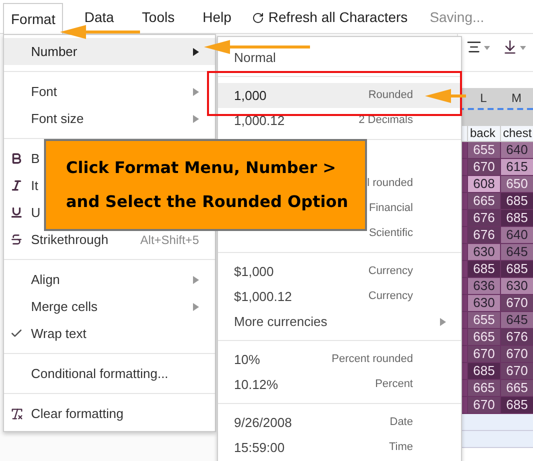 The width and height of the screenshot is (533, 461). I want to click on callout-text: and Select the Rounded Option, so click(208, 202).